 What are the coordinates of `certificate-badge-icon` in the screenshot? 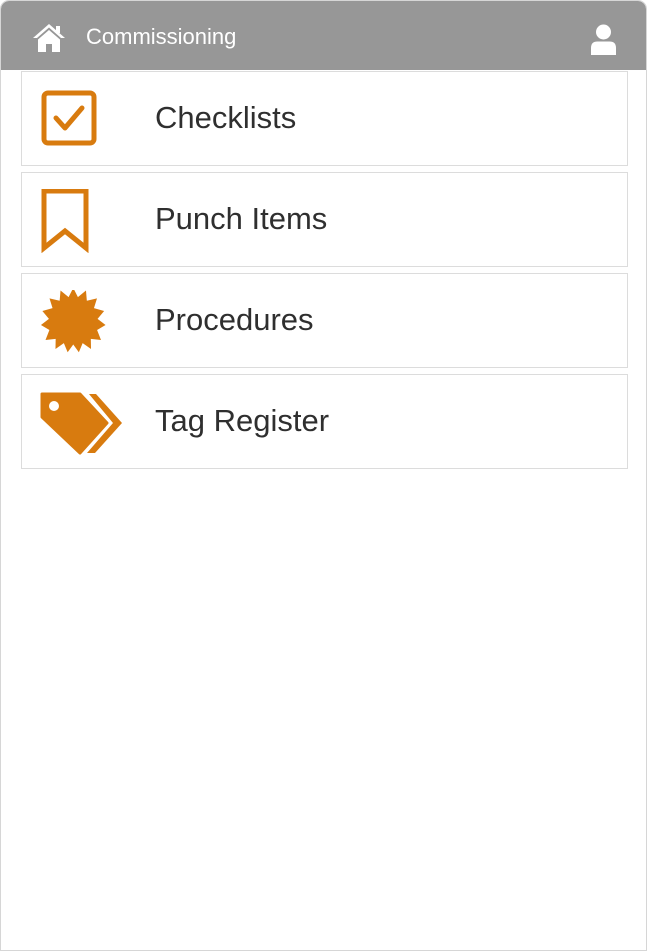 It's located at (73, 321).